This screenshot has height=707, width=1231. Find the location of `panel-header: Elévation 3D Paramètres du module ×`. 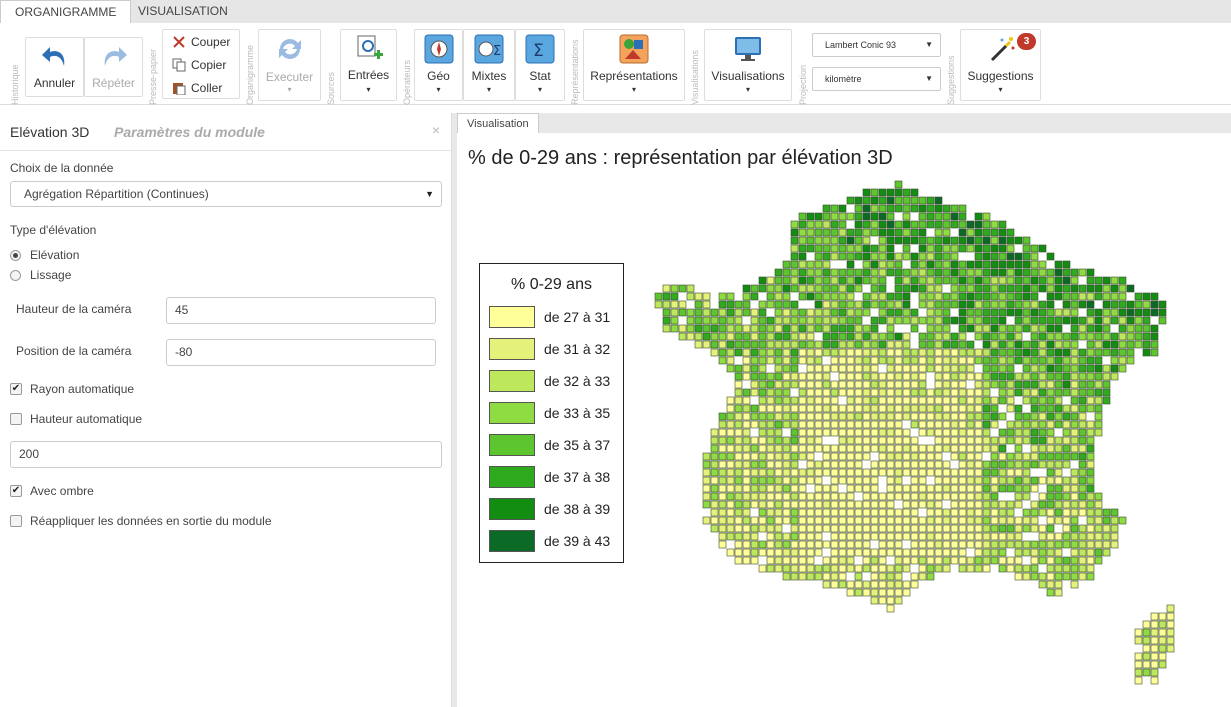

panel-header: Elévation 3D Paramètres du module × is located at coordinates (226, 132).